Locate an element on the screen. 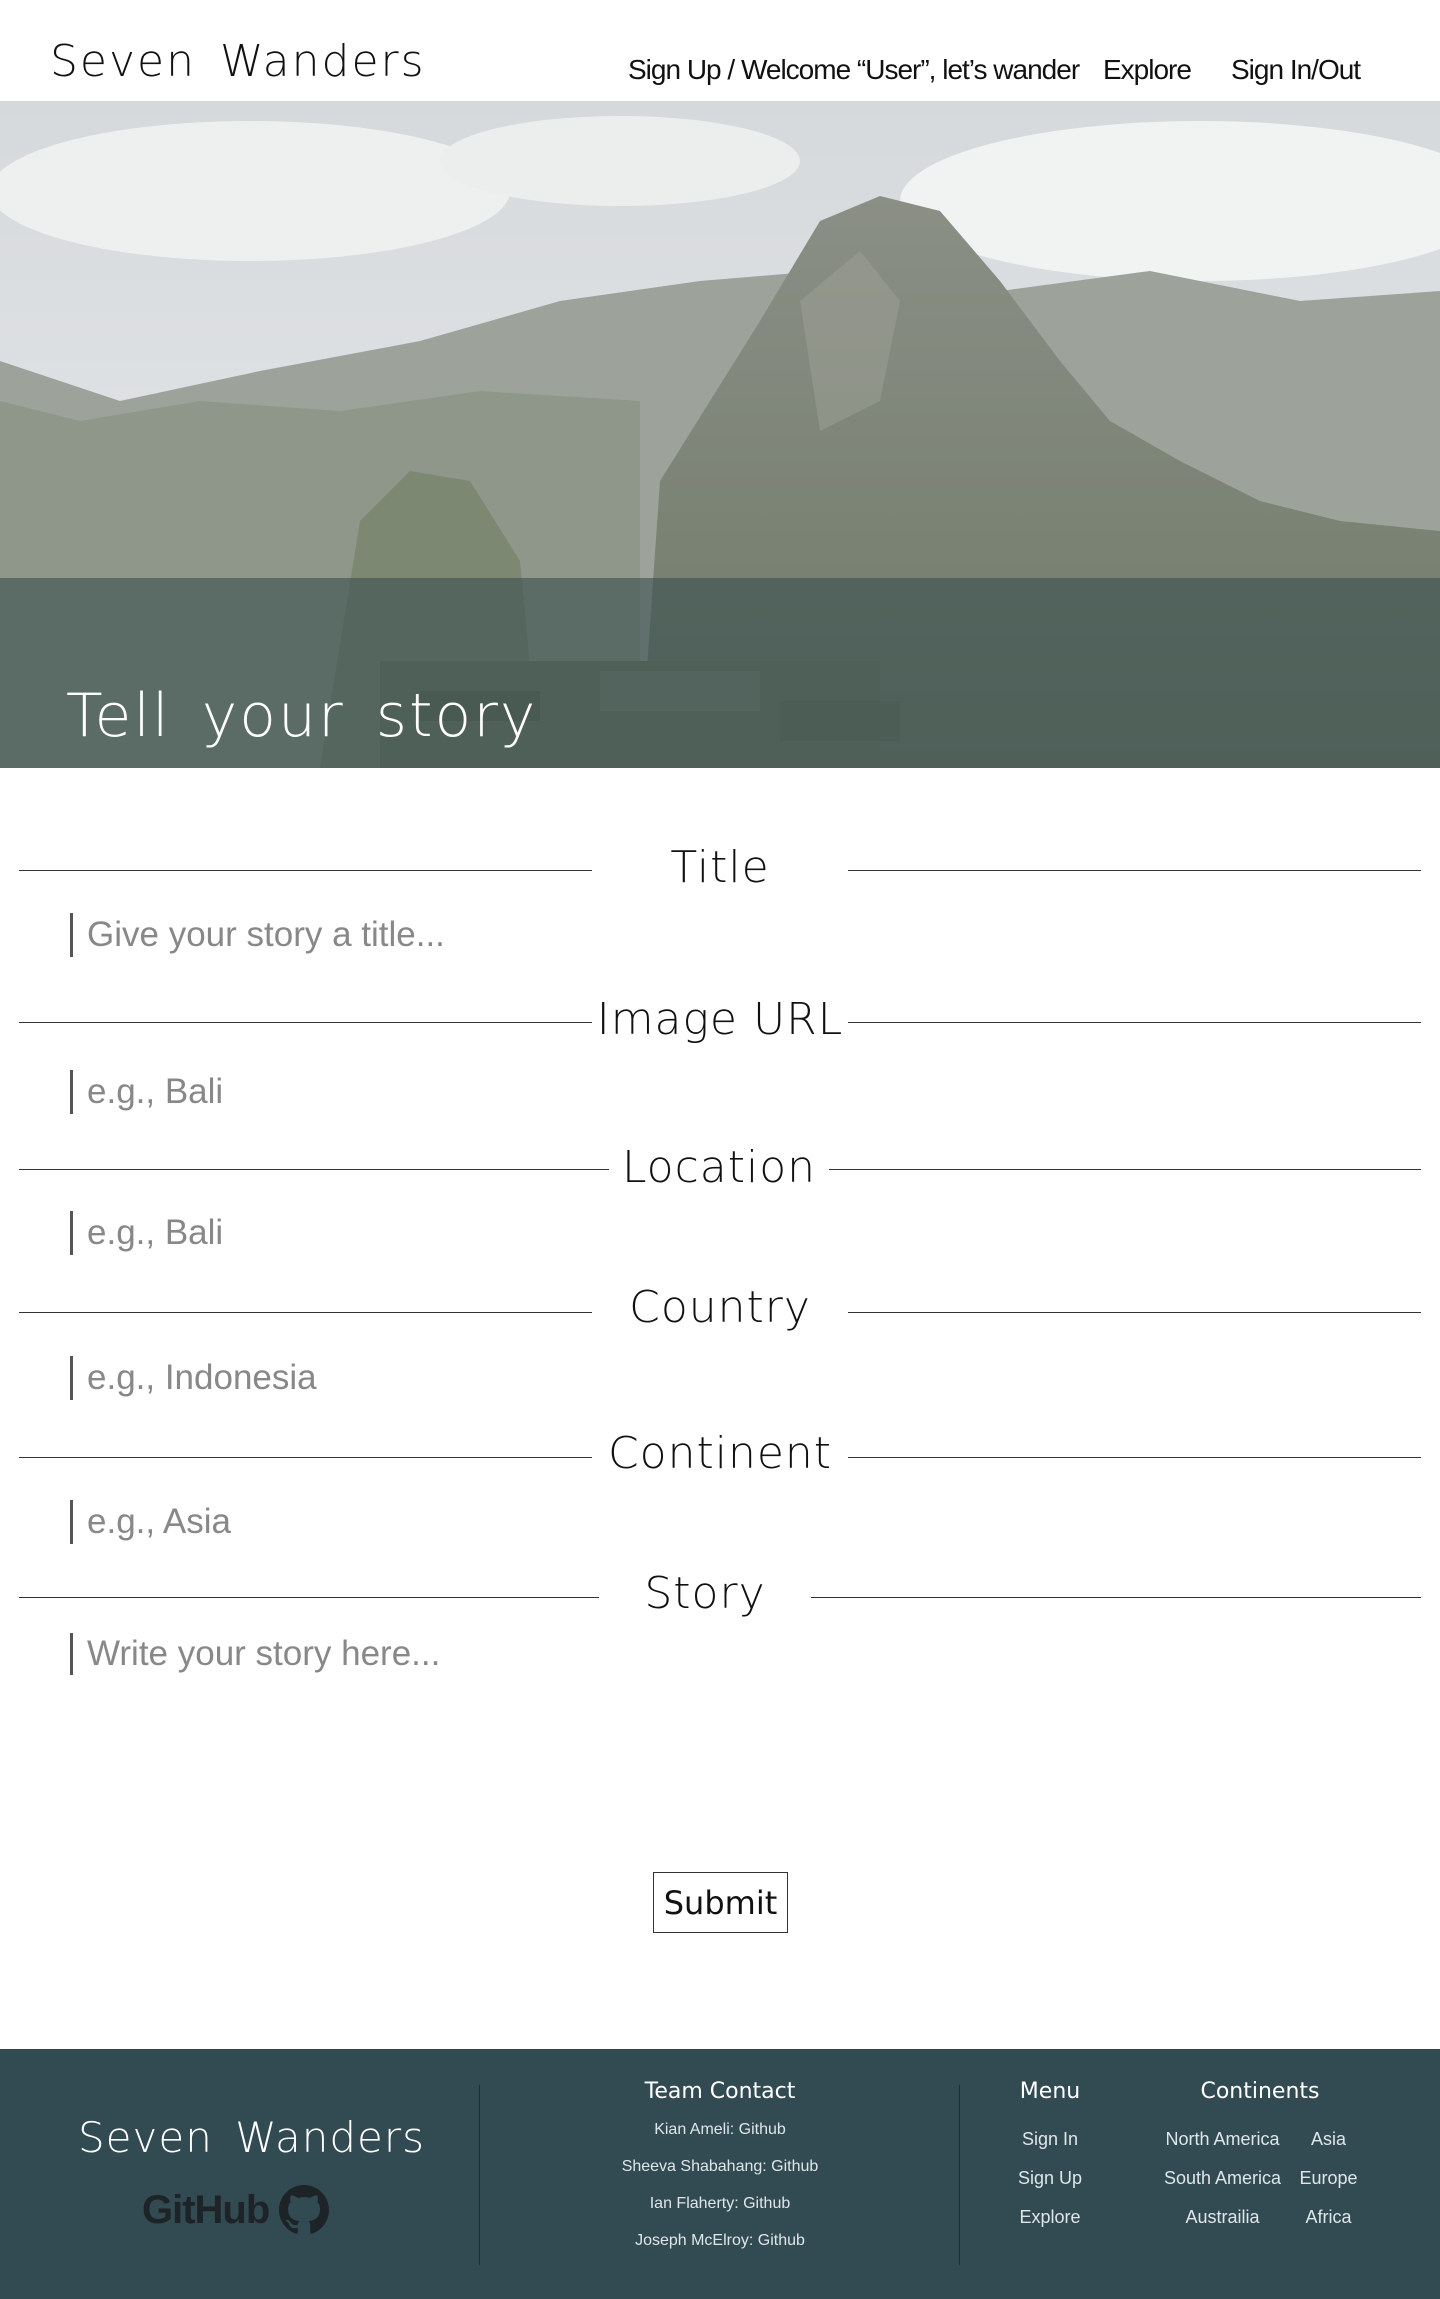  title-divider-left is located at coordinates (305, 870).